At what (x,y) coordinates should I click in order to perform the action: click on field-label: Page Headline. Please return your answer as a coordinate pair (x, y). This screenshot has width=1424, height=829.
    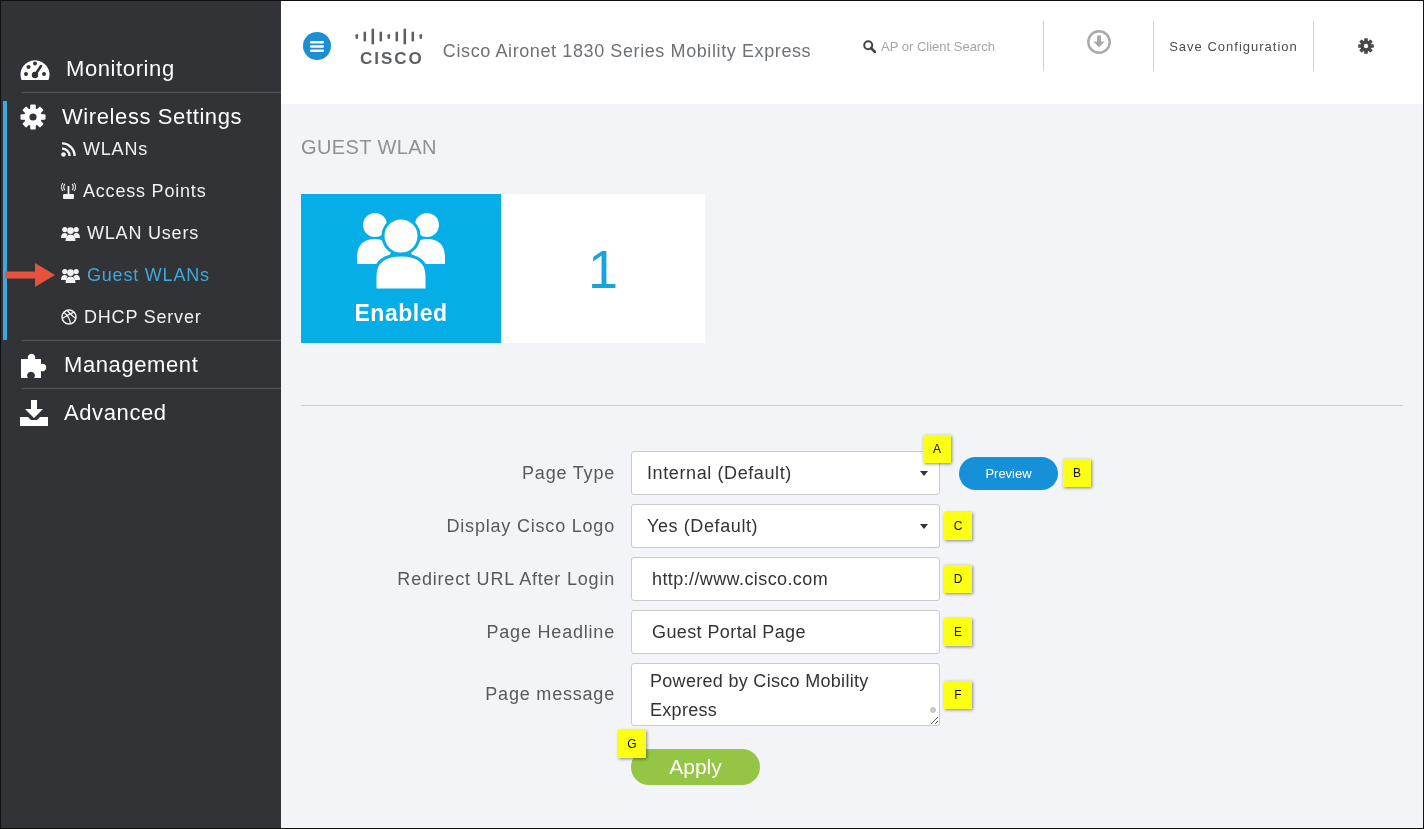
    Looking at the image, I should click on (550, 631).